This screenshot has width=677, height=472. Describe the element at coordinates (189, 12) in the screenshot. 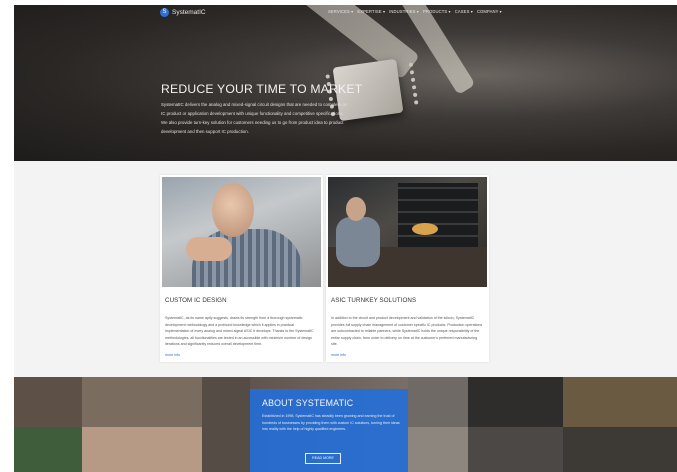

I see `logo-text: SystematIC` at that location.